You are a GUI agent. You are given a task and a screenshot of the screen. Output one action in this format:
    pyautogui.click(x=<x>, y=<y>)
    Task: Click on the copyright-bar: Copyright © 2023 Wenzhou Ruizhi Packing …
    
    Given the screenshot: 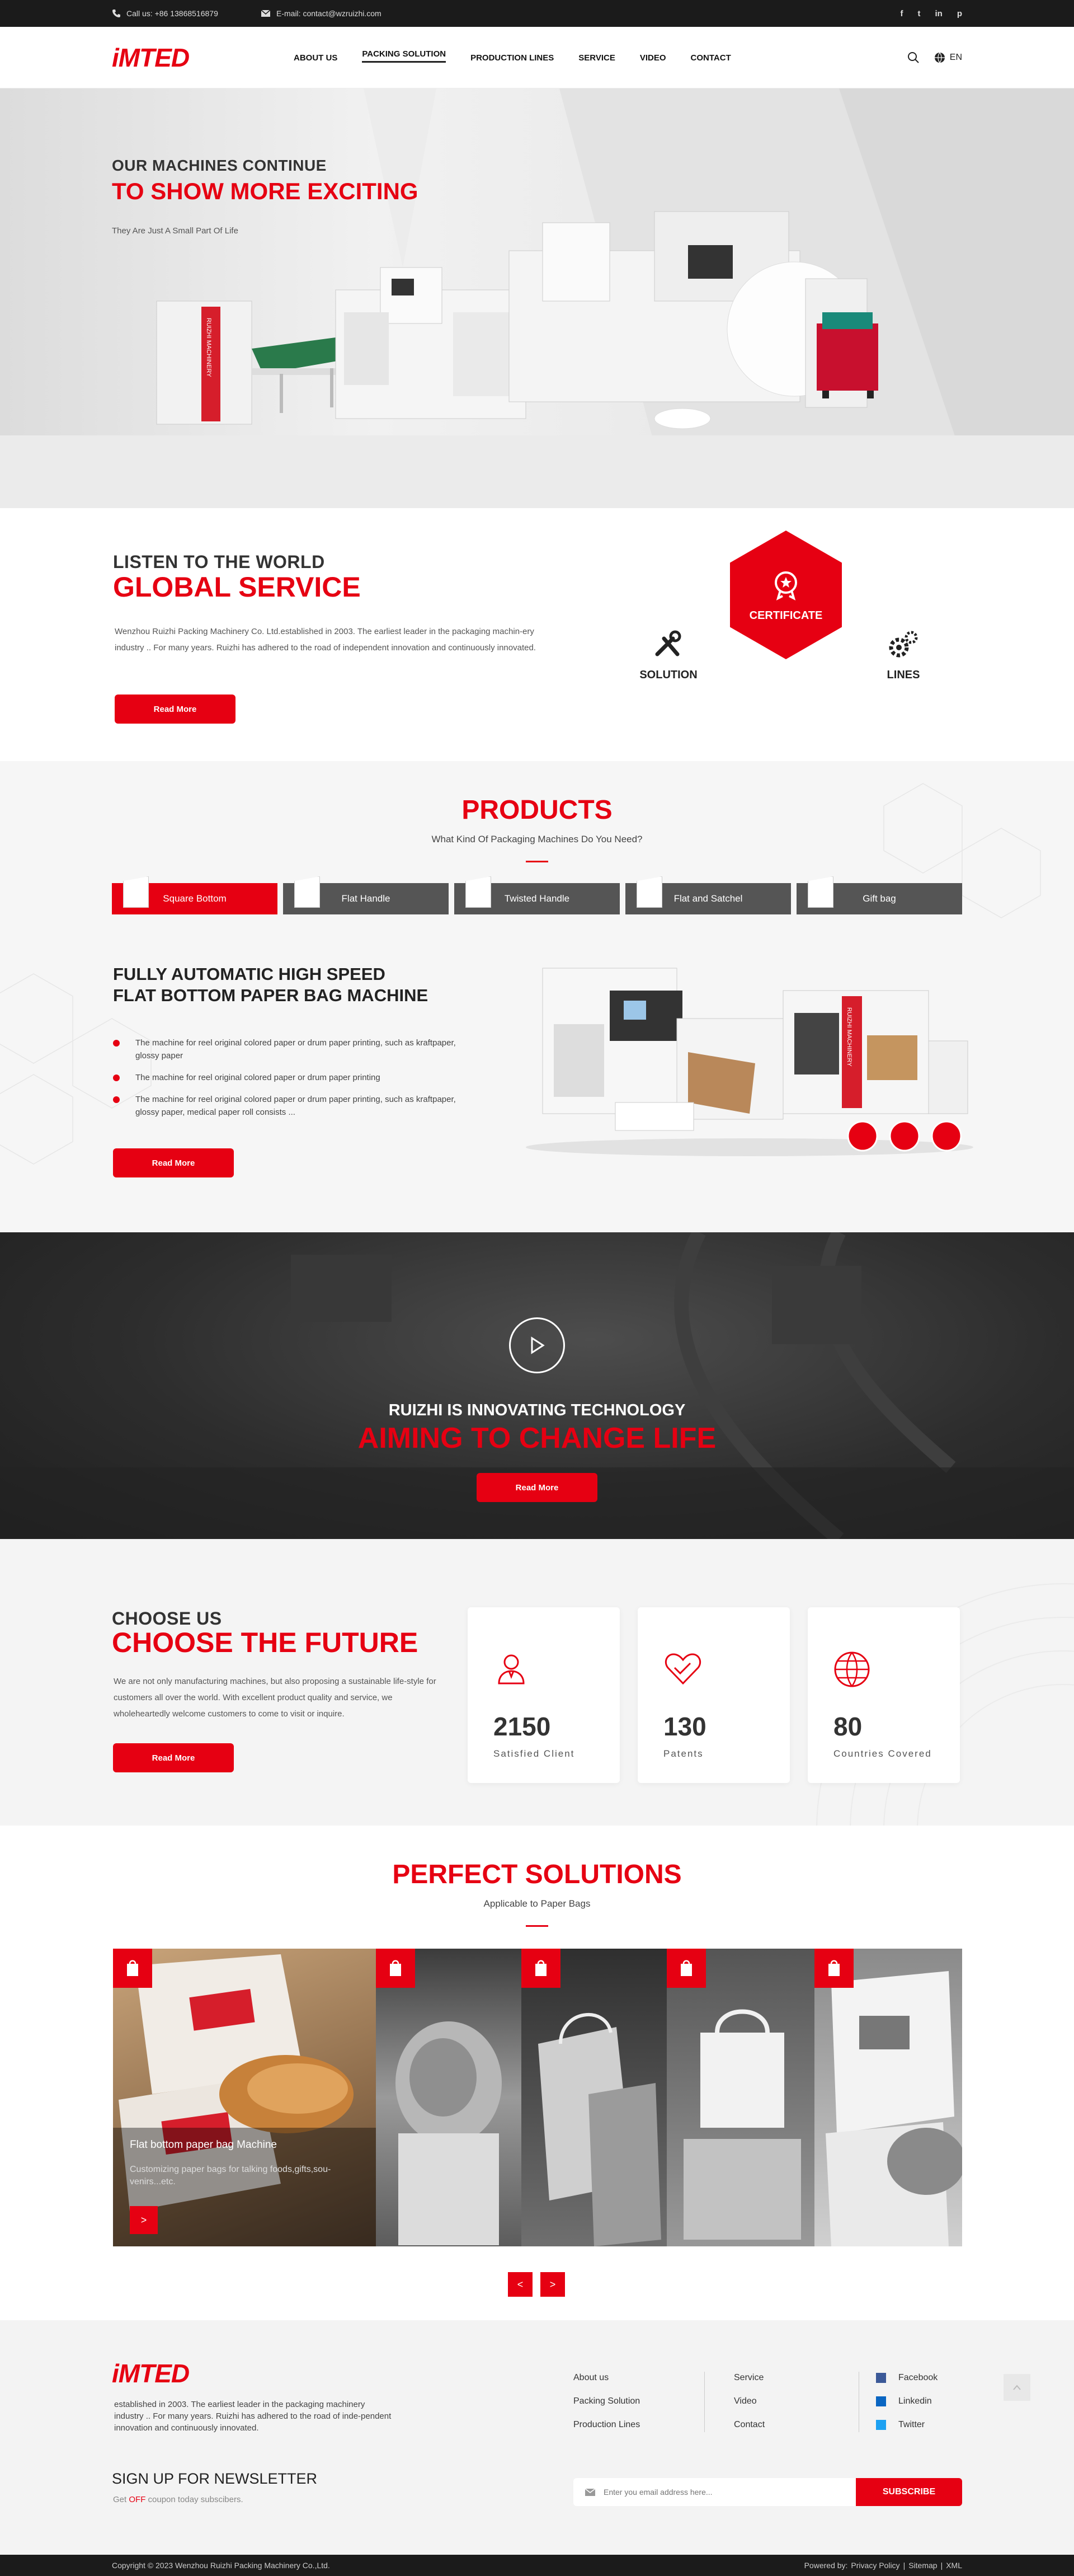 What is the action you would take?
    pyautogui.click(x=537, y=2565)
    